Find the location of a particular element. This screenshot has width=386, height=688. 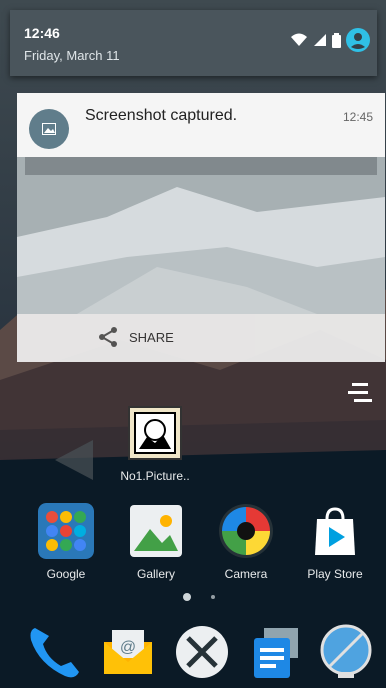

home-shortcut-picture: No1.Picture.. is located at coordinates (155, 444).